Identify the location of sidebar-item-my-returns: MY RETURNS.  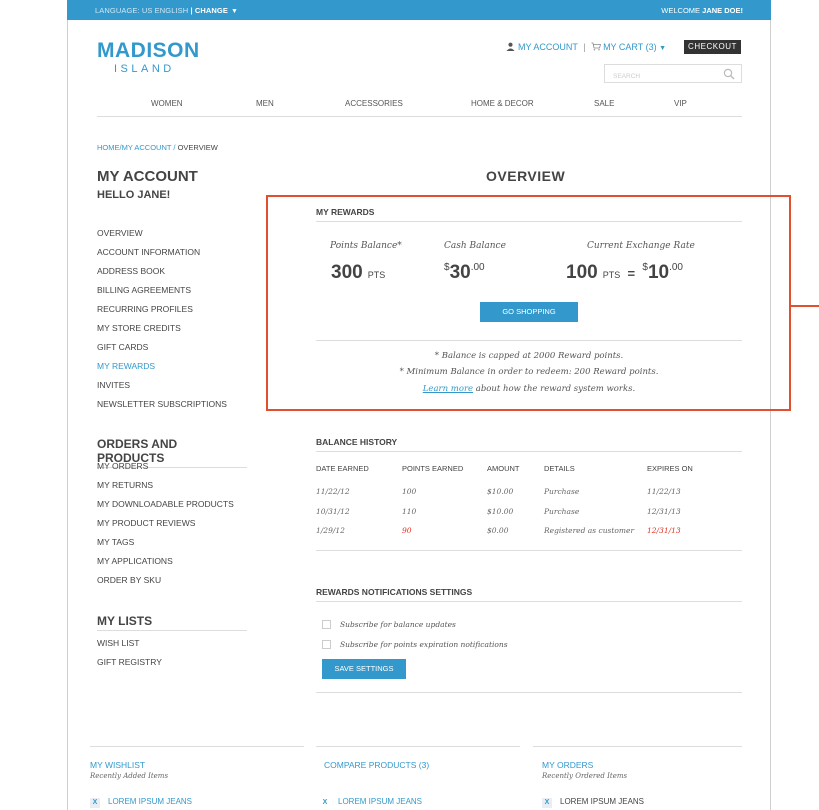
(165, 488).